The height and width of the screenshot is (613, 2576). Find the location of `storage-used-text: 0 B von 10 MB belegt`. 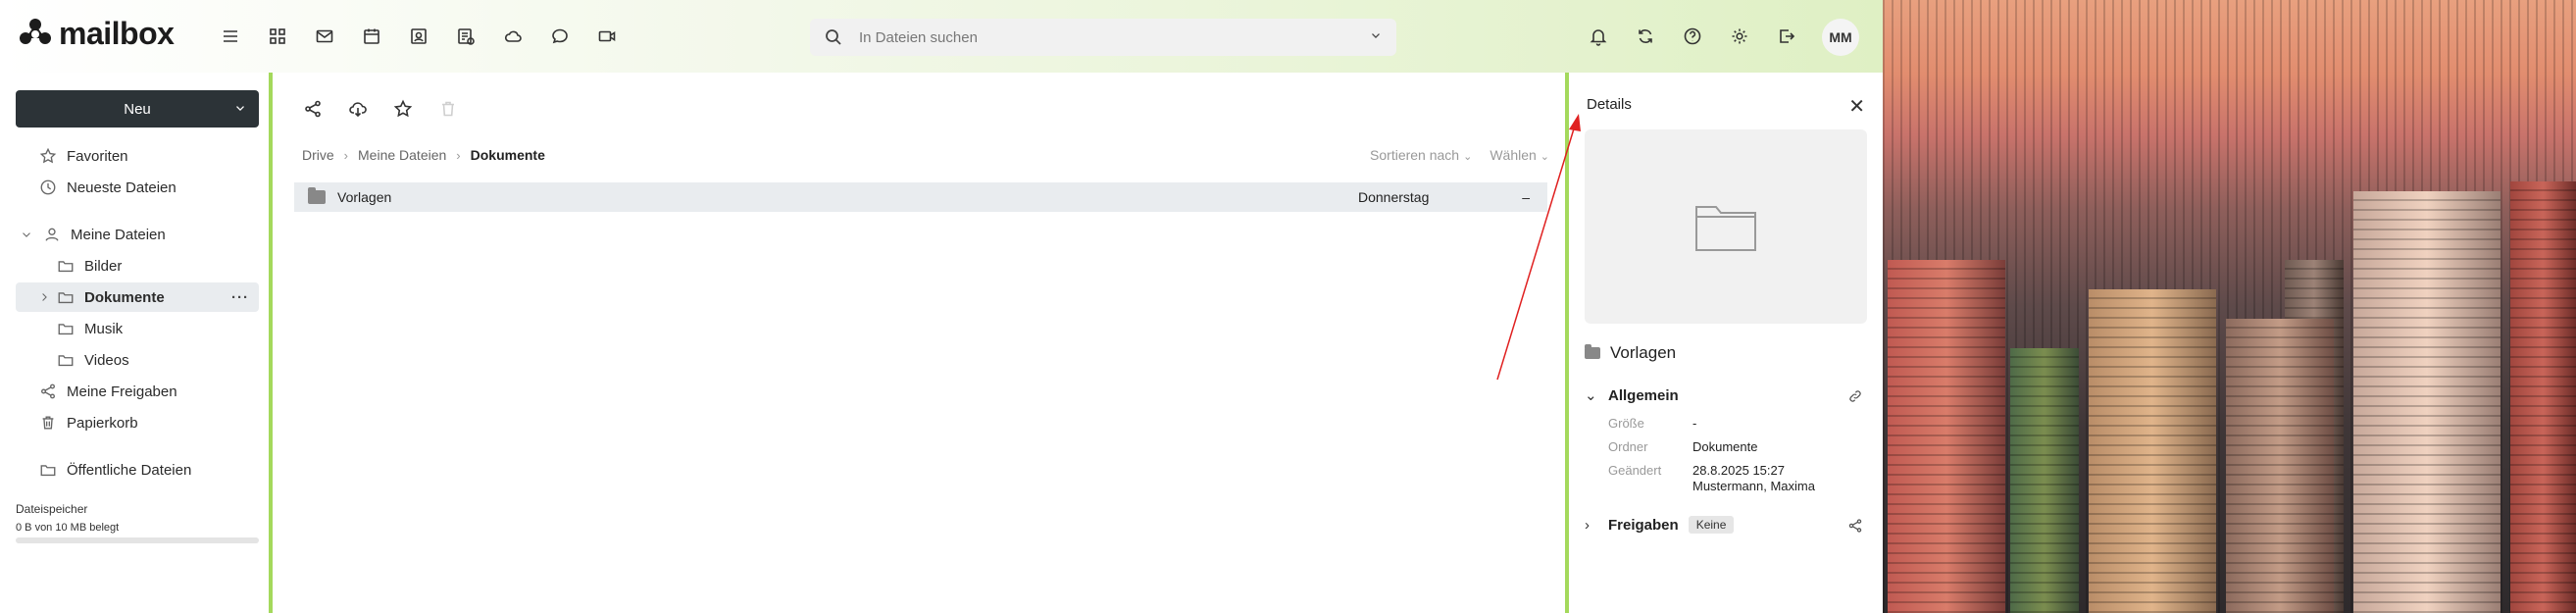

storage-used-text: 0 B von 10 MB belegt is located at coordinates (68, 528).